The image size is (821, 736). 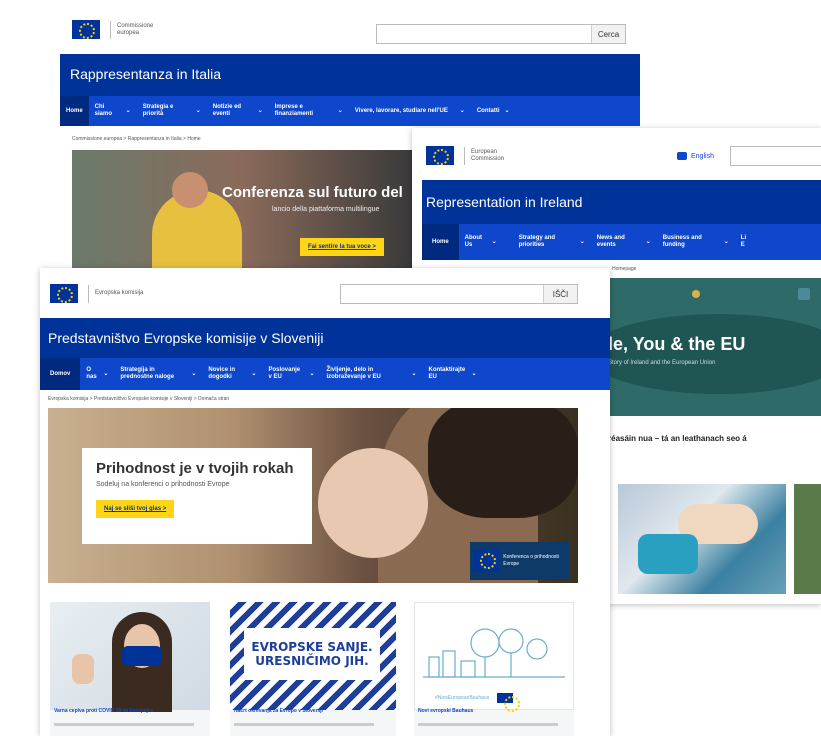 What do you see at coordinates (662, 363) in the screenshot?
I see `hero-subtitle: Story of Ireland and the European Union` at bounding box center [662, 363].